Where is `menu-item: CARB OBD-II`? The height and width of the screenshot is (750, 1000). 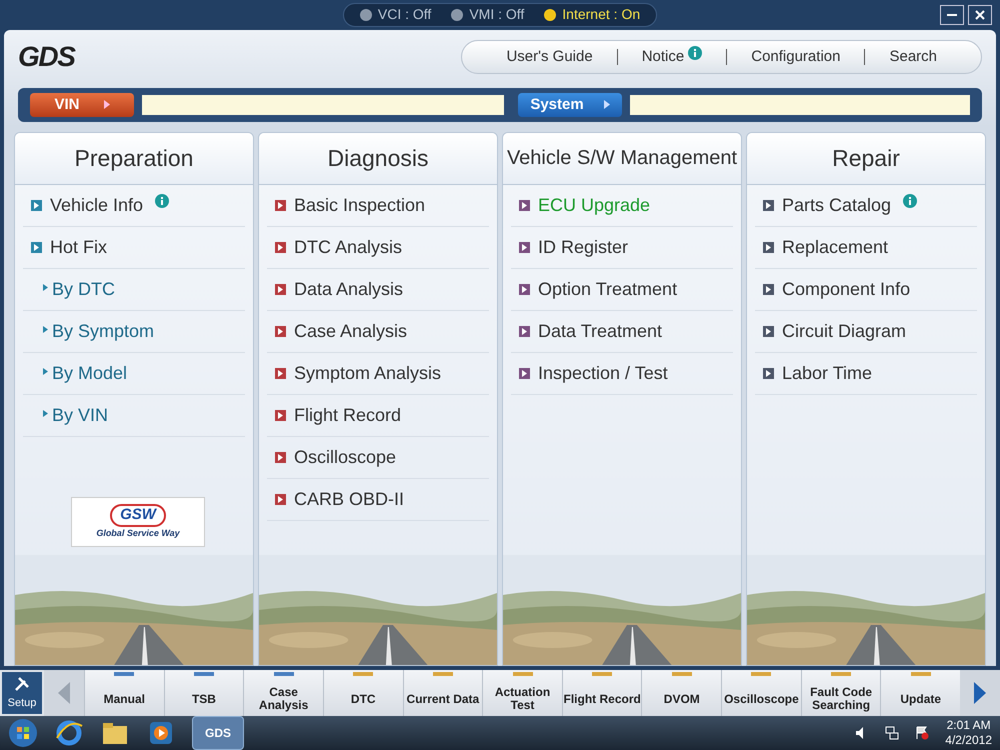 menu-item: CARB OBD-II is located at coordinates (378, 499).